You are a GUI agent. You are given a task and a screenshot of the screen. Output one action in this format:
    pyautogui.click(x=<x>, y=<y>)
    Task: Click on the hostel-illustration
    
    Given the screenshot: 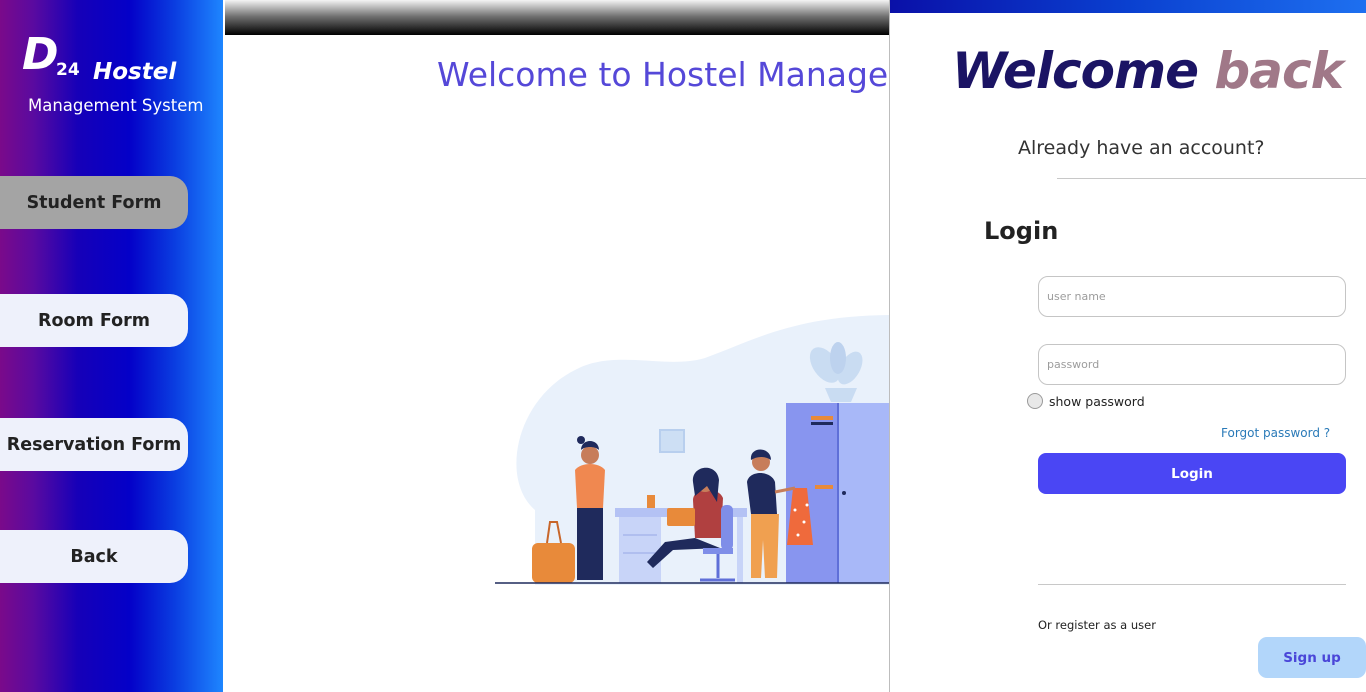 What is the action you would take?
    pyautogui.click(x=692, y=450)
    